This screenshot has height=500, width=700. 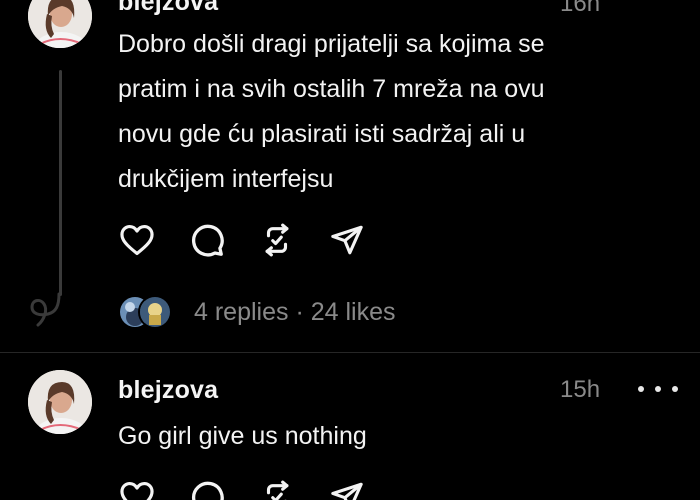 What do you see at coordinates (580, 389) in the screenshot?
I see `timestamp: 15h` at bounding box center [580, 389].